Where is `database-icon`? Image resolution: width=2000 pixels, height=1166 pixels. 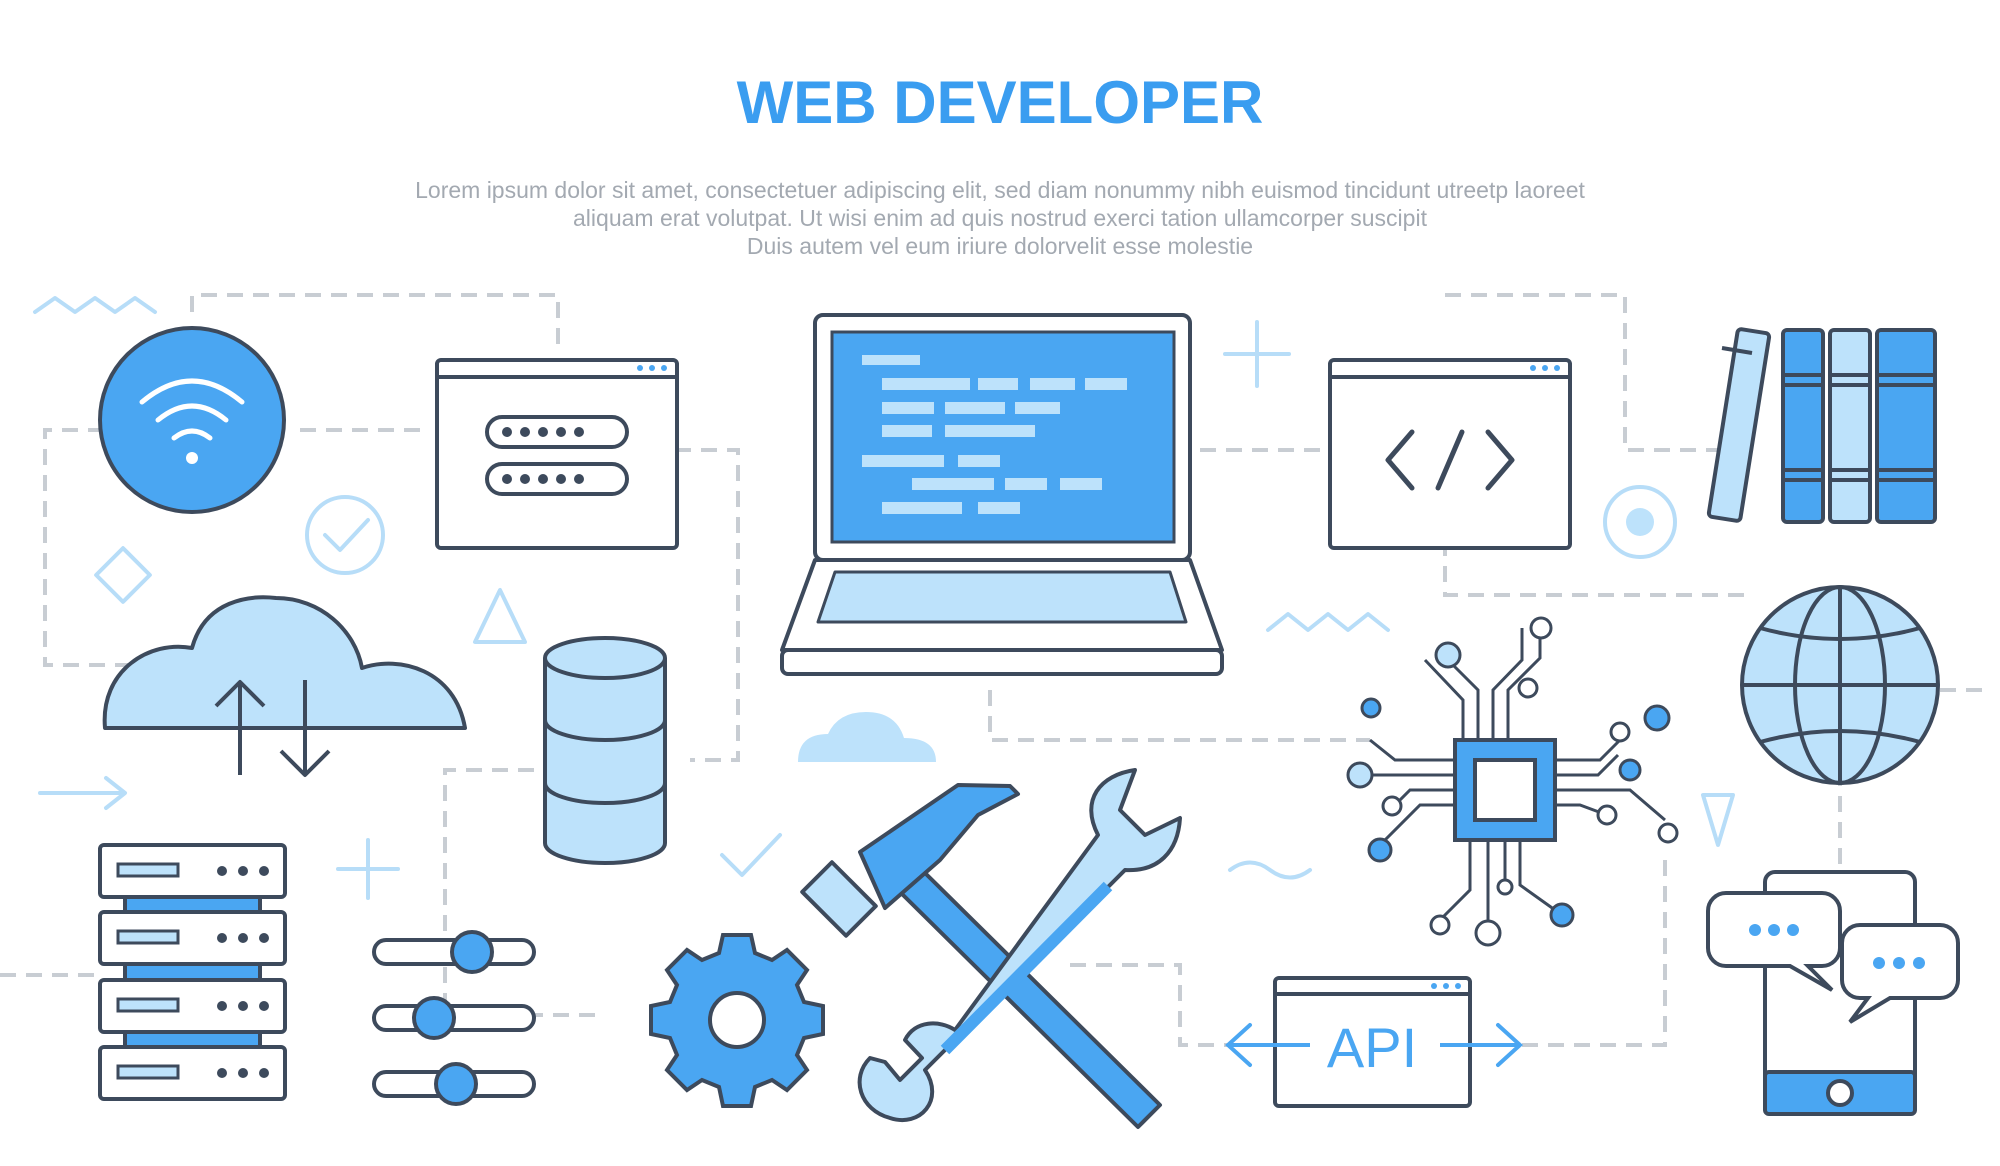 database-icon is located at coordinates (605, 750).